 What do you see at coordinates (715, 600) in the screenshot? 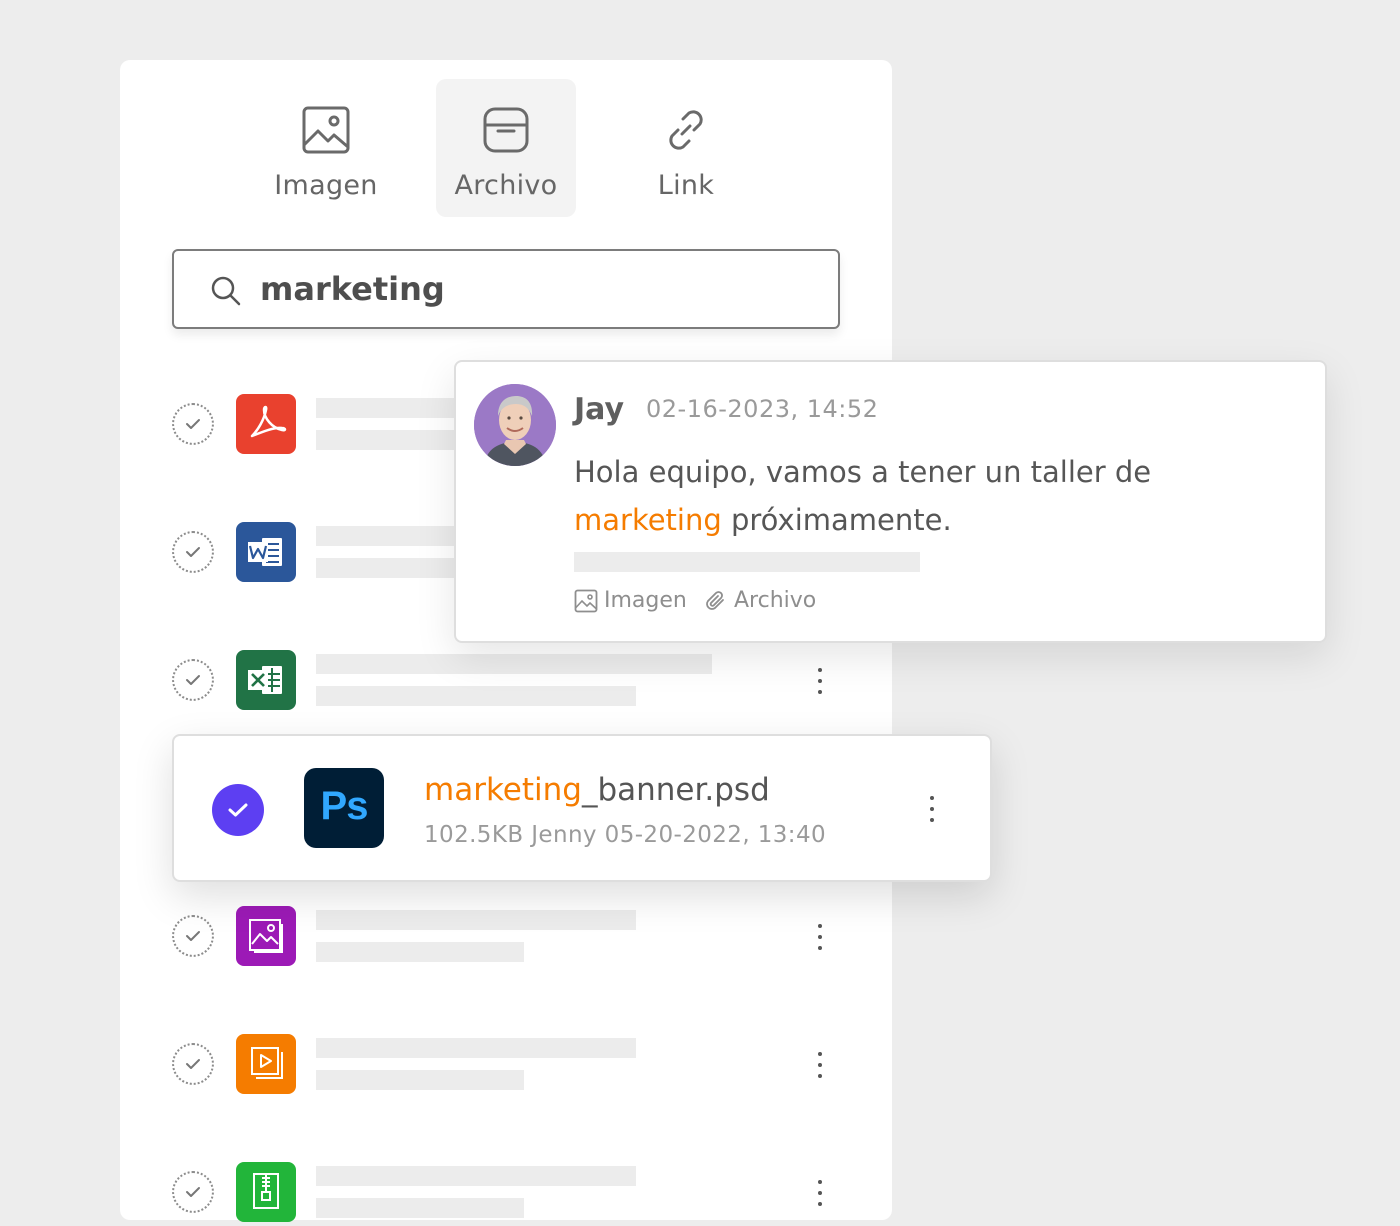
I see `paperclip-icon` at bounding box center [715, 600].